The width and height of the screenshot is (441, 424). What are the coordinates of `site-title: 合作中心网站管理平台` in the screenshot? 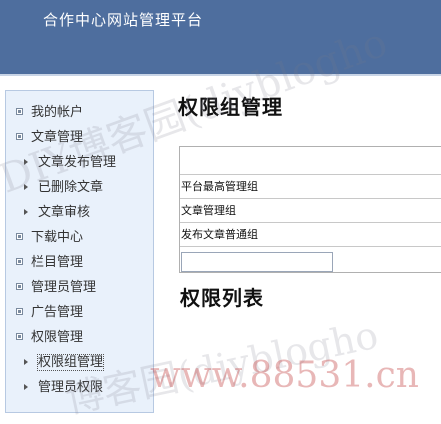 It's located at (123, 20).